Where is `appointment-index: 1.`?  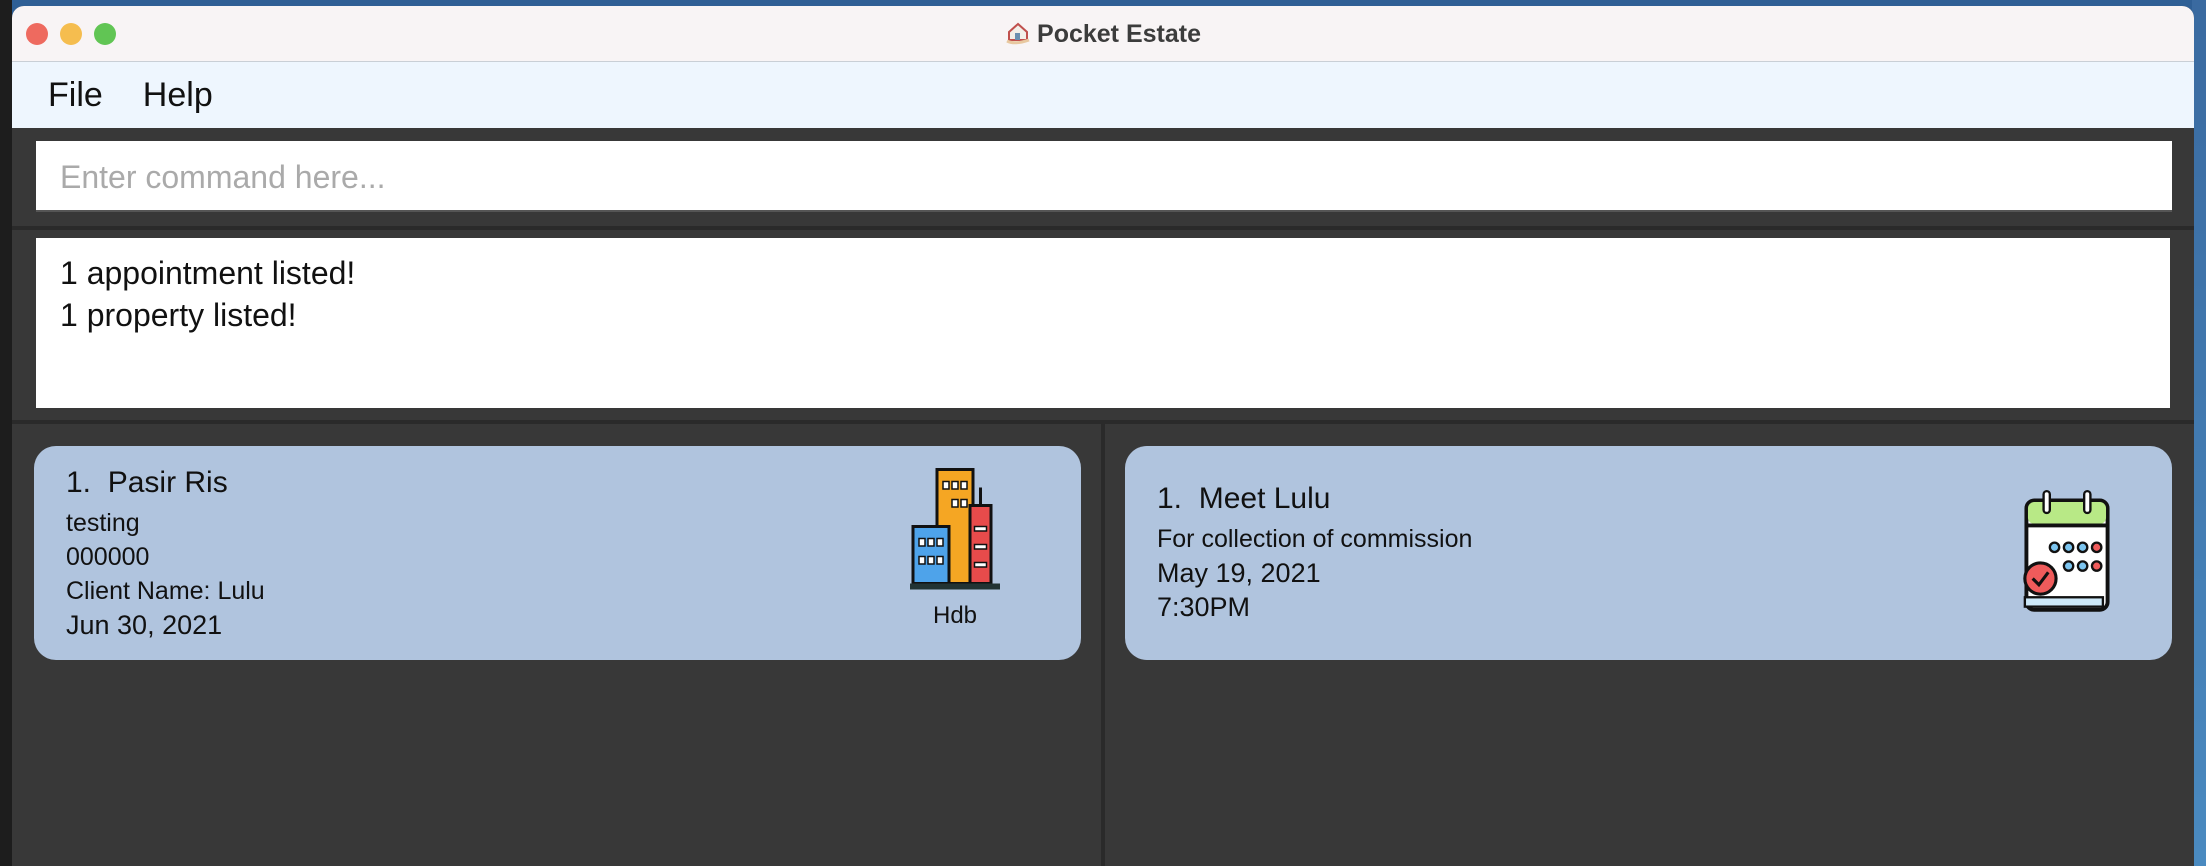 appointment-index: 1. is located at coordinates (1170, 498).